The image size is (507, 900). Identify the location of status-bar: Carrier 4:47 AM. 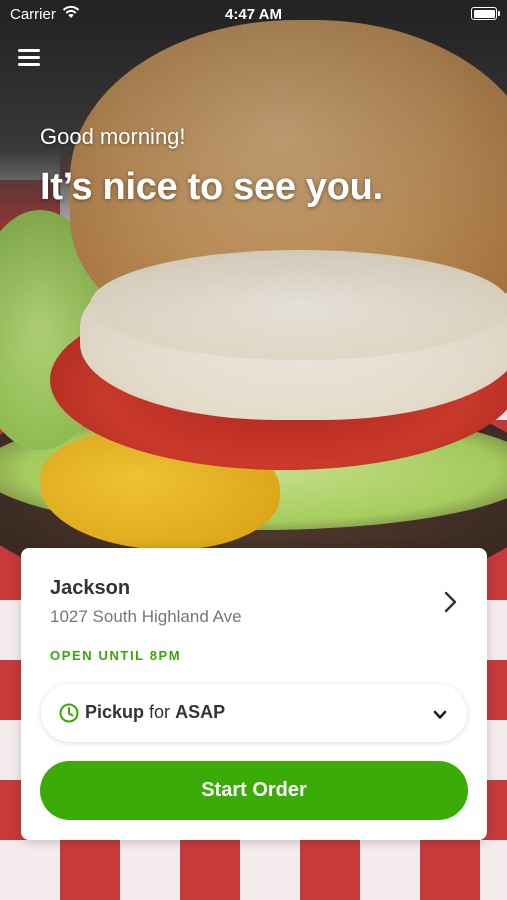
(253, 14).